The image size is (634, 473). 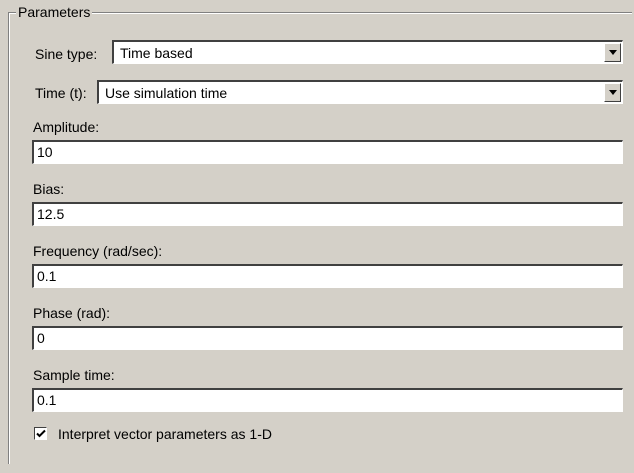 What do you see at coordinates (166, 92) in the screenshot?
I see `time-value: Use simulation time` at bounding box center [166, 92].